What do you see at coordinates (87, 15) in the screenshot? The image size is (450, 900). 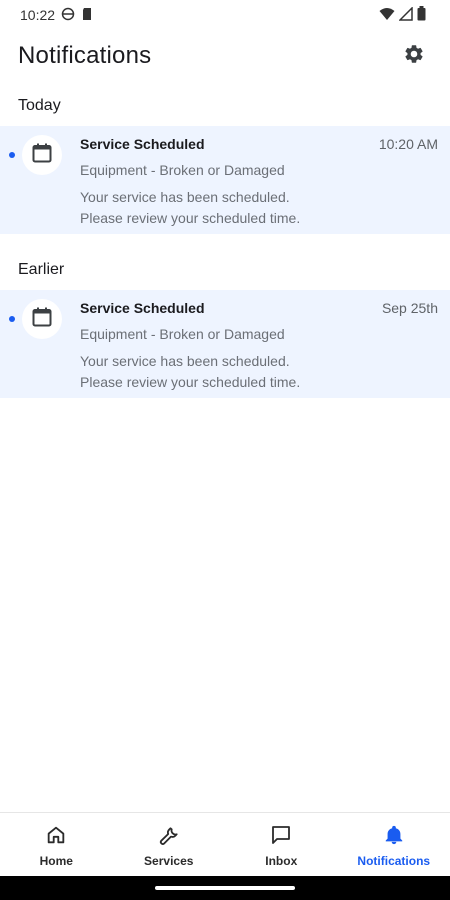 I see `sim-card-icon` at bounding box center [87, 15].